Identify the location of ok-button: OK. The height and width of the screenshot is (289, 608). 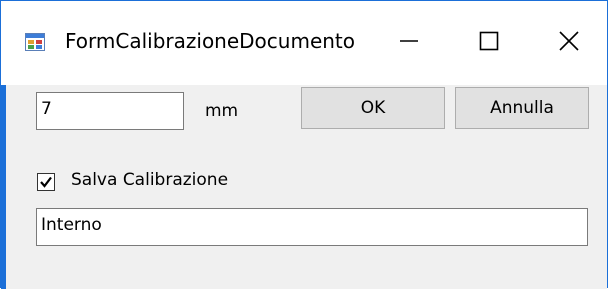
(373, 108).